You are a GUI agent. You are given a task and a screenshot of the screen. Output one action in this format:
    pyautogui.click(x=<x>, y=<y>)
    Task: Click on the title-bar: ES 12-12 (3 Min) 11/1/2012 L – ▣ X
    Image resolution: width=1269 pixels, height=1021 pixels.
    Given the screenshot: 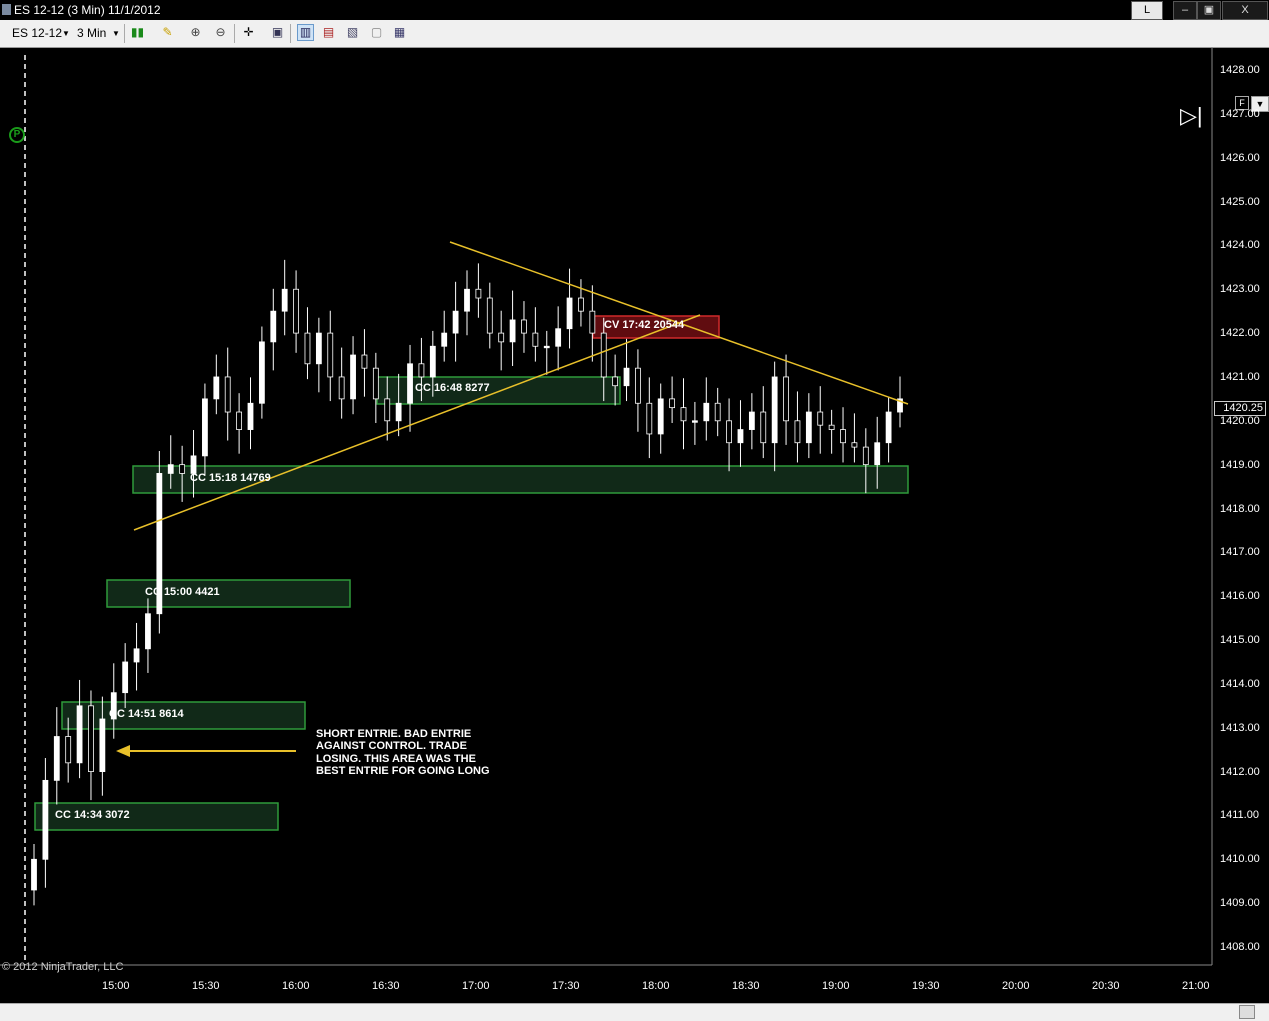 What is the action you would take?
    pyautogui.click(x=634, y=10)
    